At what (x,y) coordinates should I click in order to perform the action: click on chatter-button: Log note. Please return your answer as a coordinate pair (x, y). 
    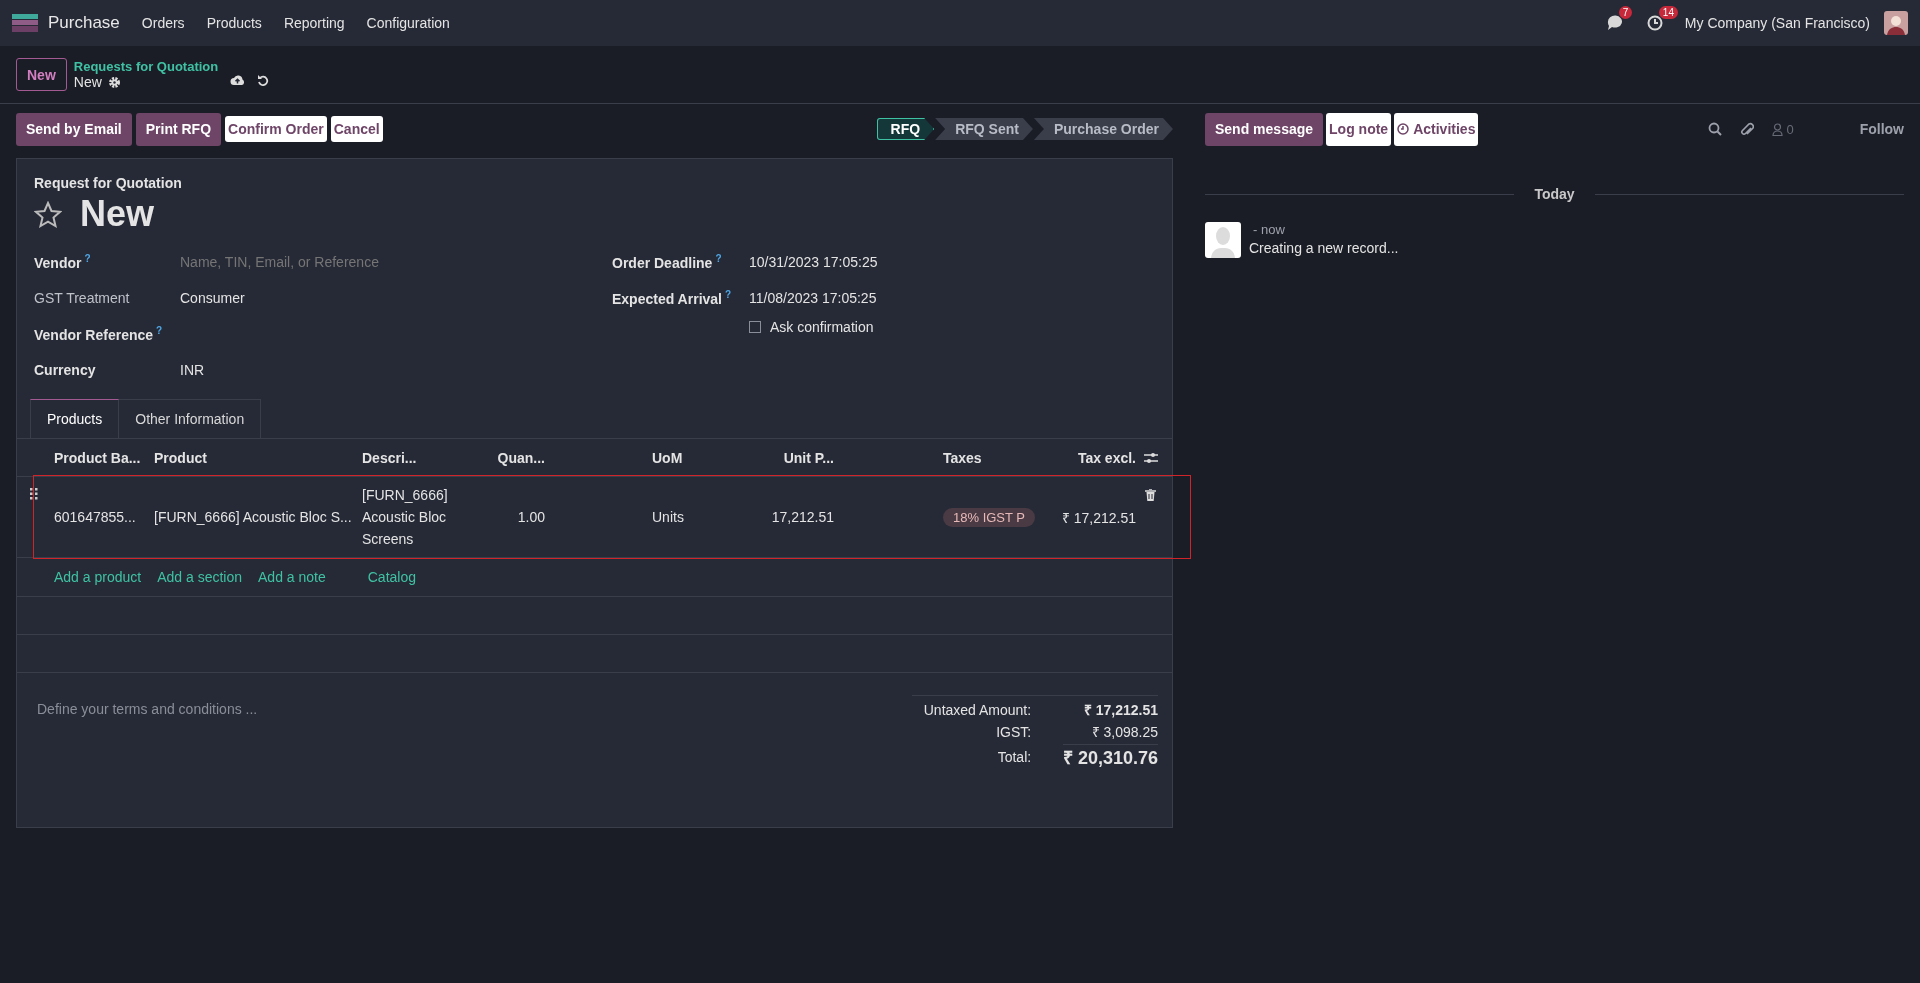
    Looking at the image, I should click on (1359, 129).